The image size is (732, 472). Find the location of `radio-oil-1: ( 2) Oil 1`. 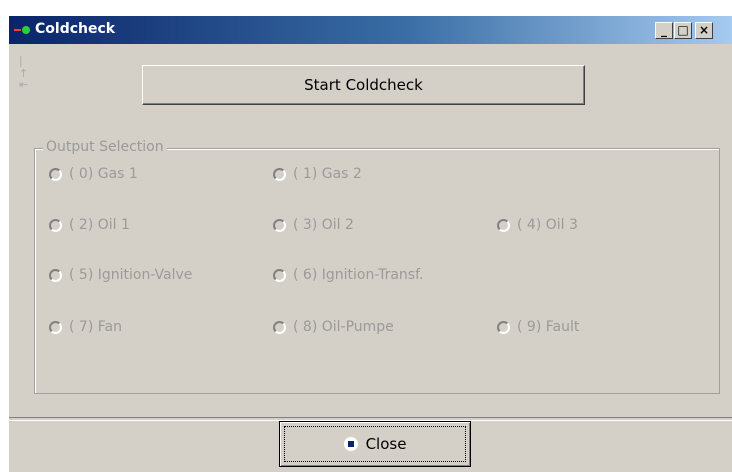

radio-oil-1: ( 2) Oil 1 is located at coordinates (89, 225).